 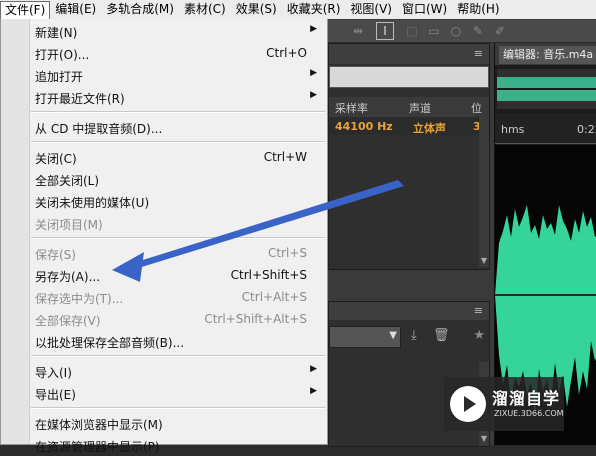 I want to click on watermark-site: ZIXUE.3D66.COM, so click(x=529, y=413).